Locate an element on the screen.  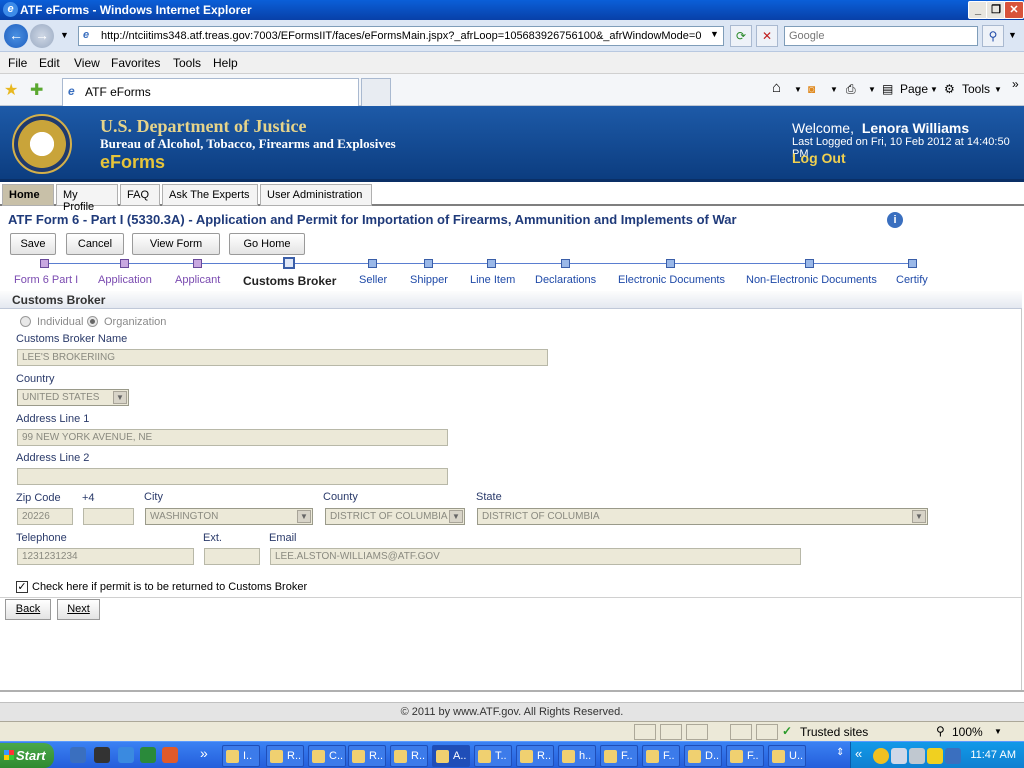
taskbar-item-14: U.. is located at coordinates (787, 756).